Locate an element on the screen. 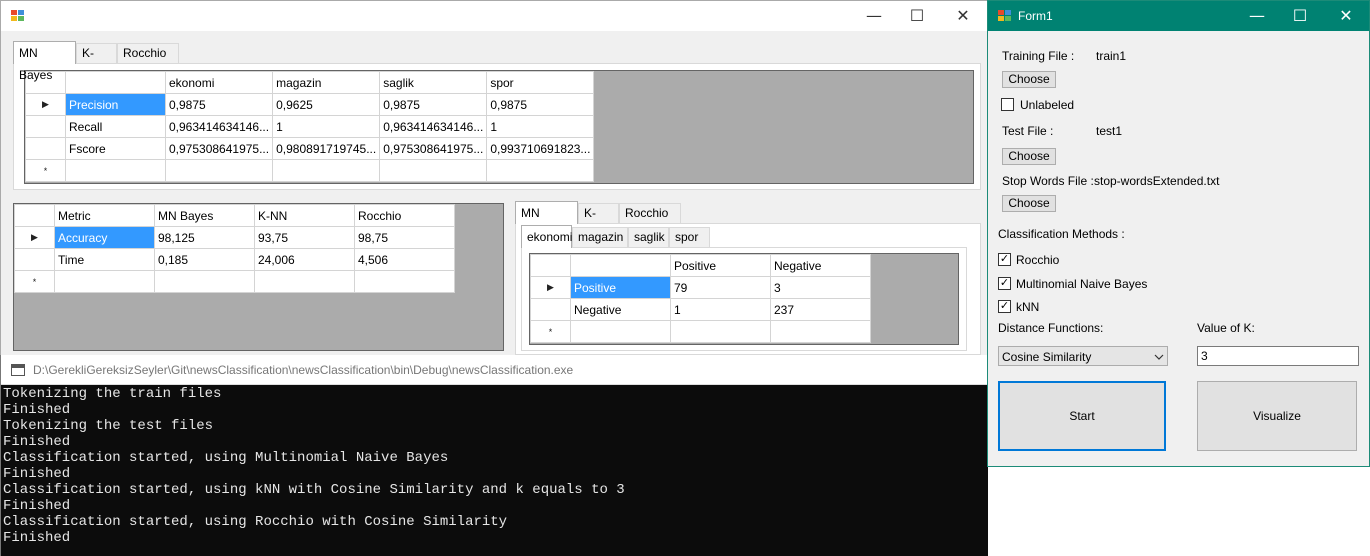  column-header: spor is located at coordinates (540, 82).